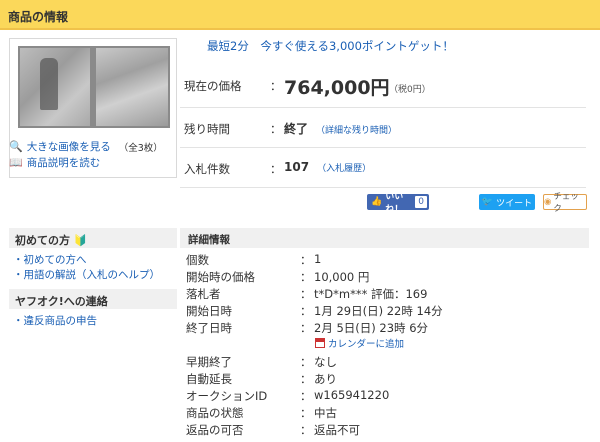 This screenshot has height=442, width=600. Describe the element at coordinates (330, 46) in the screenshot. I see `promo-link: 最短2分 今すぐ使える3,000ポイントゲット！` at that location.